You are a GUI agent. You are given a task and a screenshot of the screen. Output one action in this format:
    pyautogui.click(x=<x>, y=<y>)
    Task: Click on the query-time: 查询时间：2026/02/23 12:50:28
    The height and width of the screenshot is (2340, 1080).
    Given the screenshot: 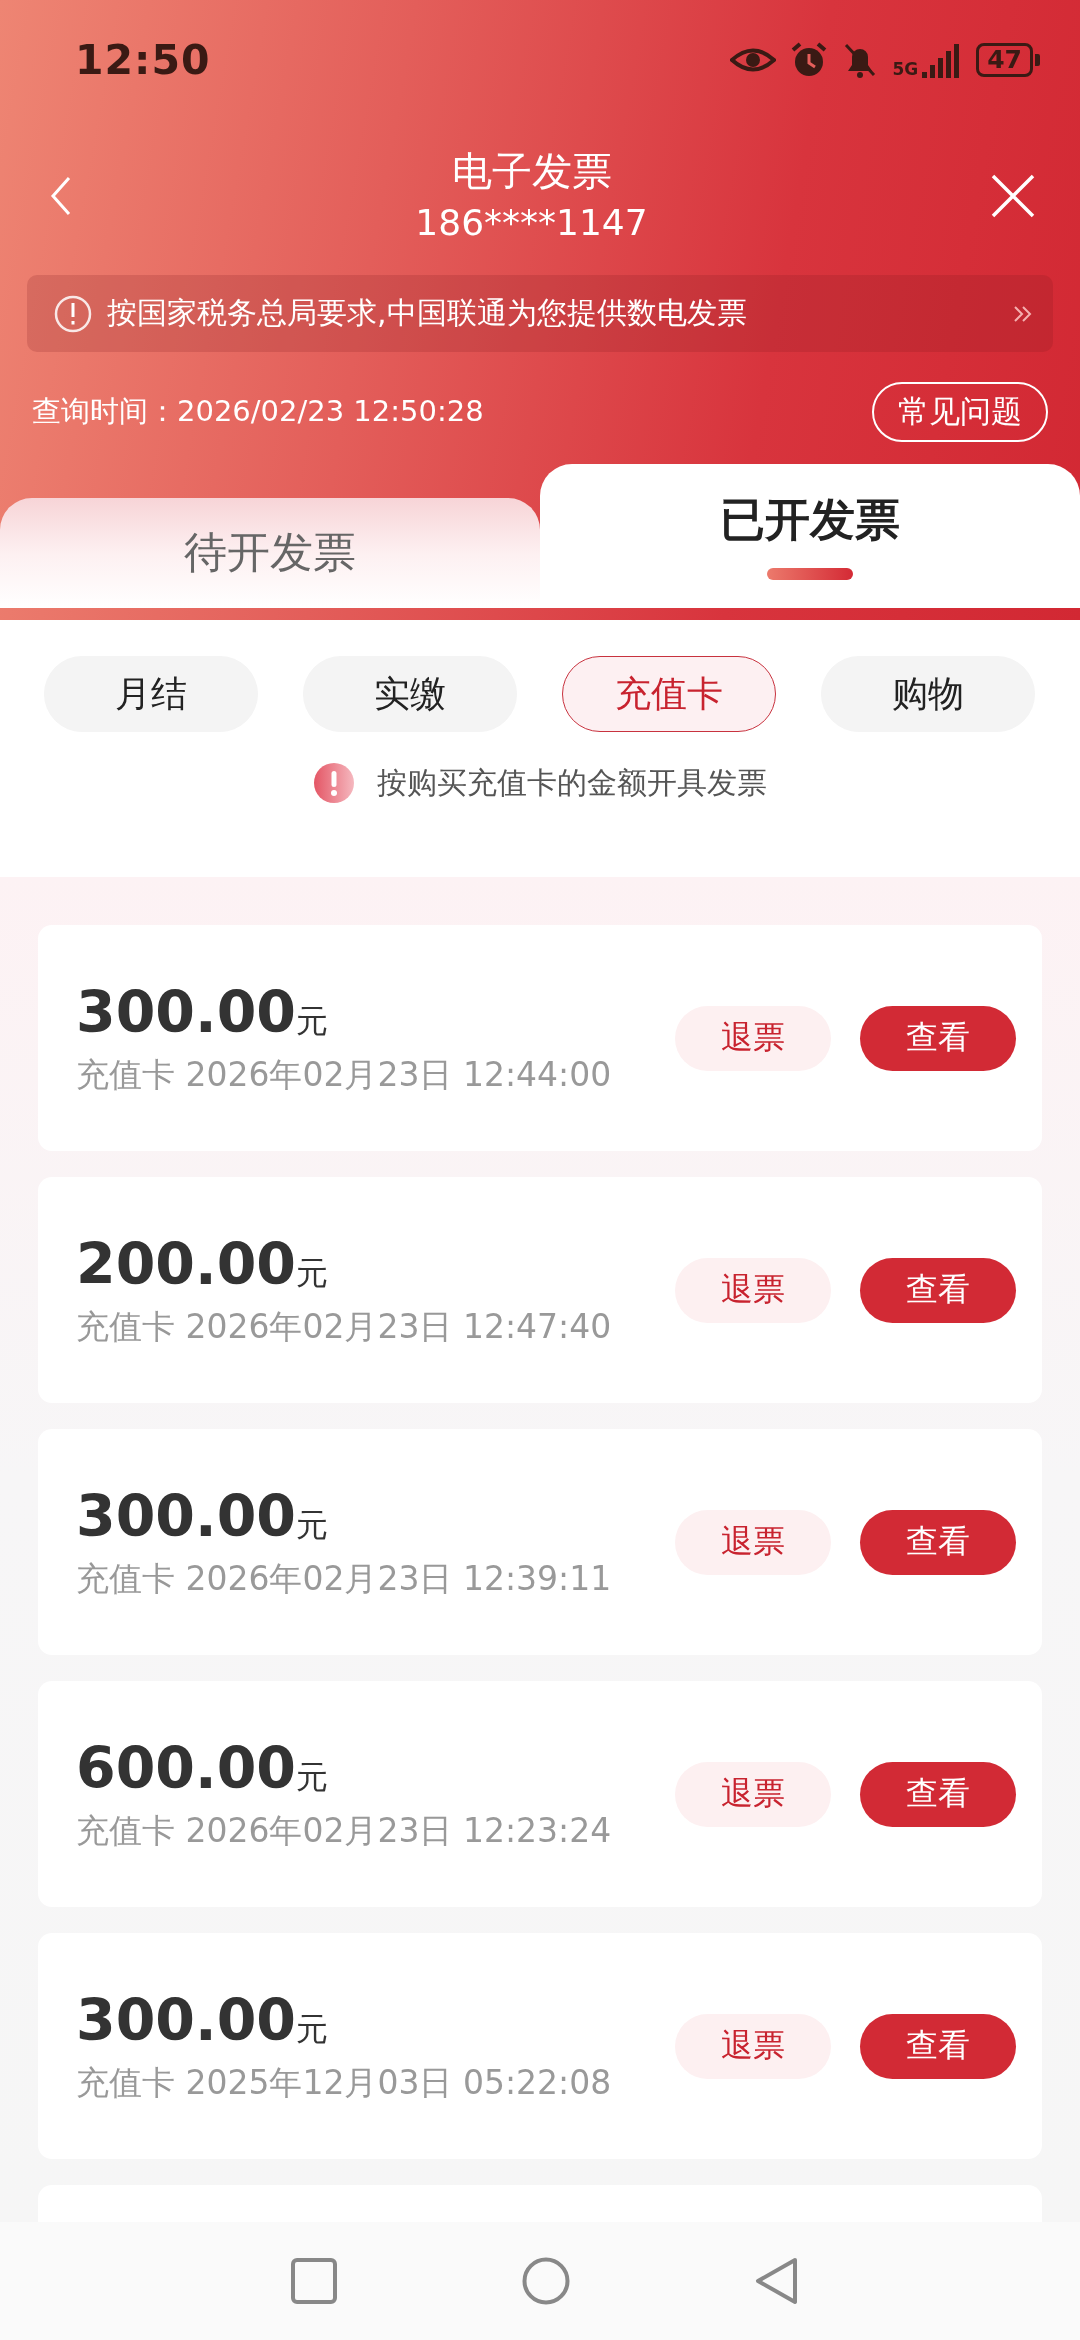 What is the action you would take?
    pyautogui.click(x=258, y=411)
    